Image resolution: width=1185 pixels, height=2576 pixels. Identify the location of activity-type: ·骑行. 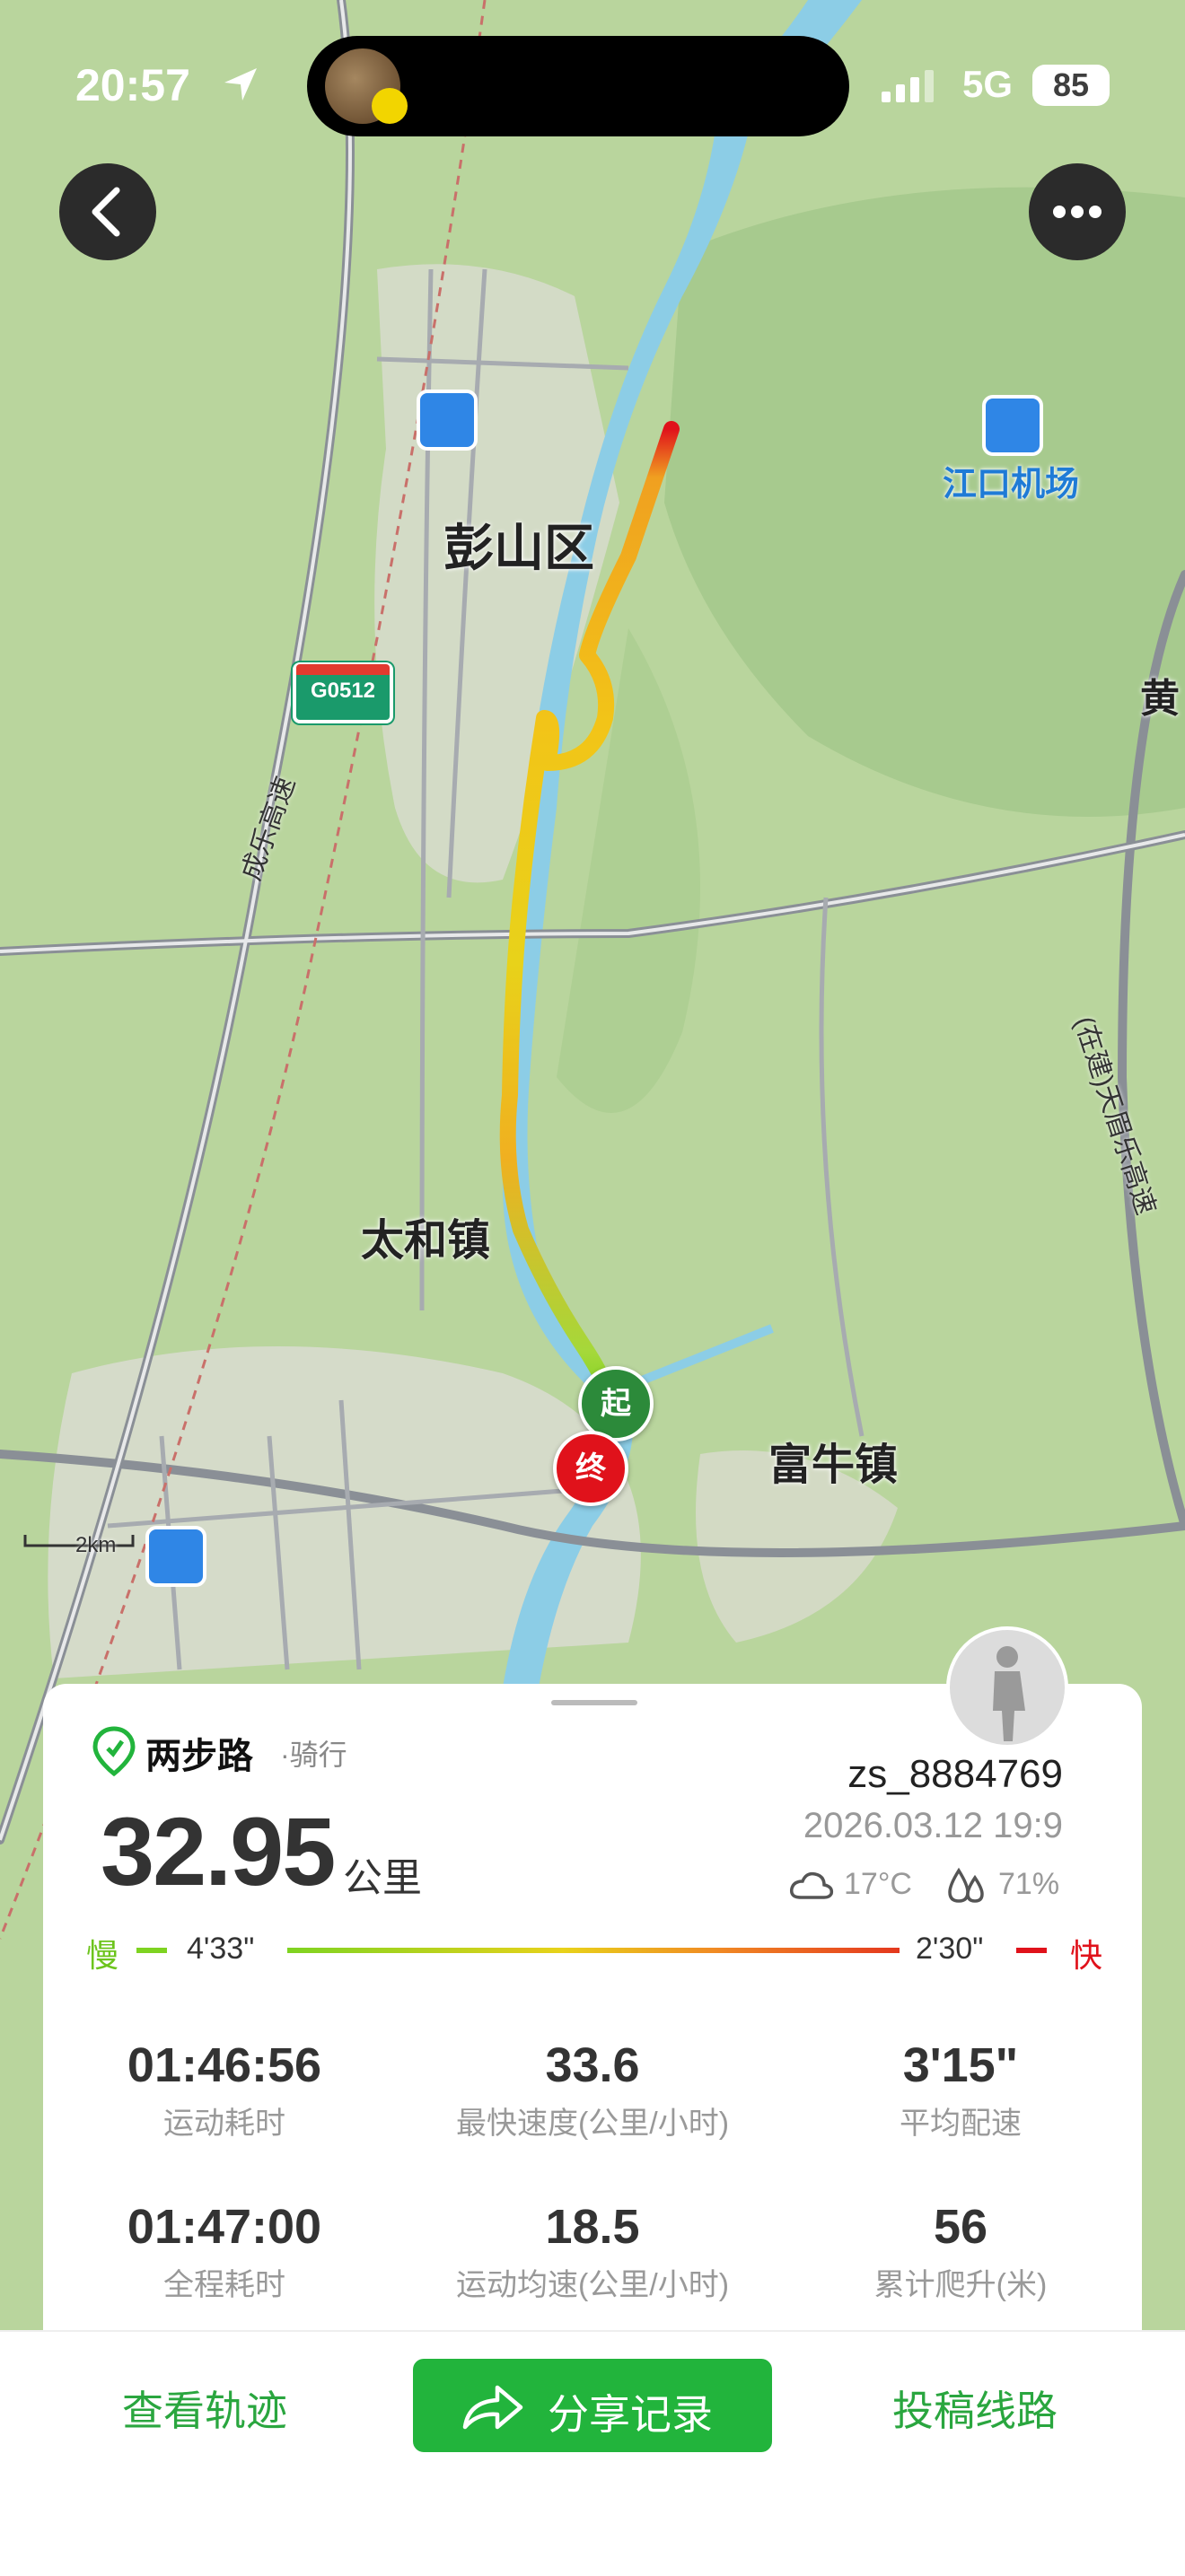
(313, 1755).